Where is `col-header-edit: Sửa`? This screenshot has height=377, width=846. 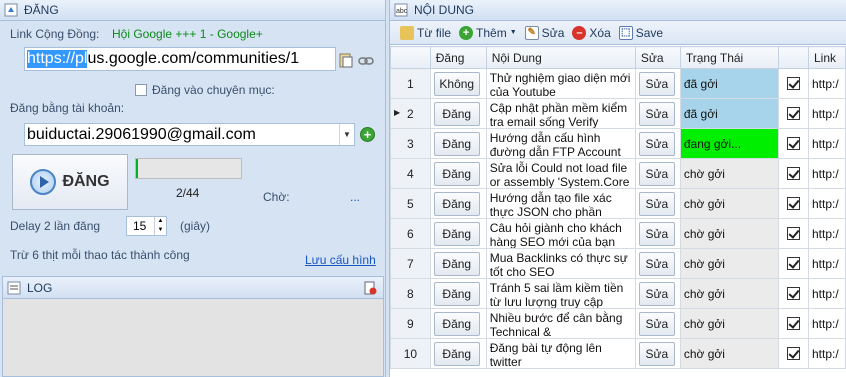
col-header-edit: Sửa is located at coordinates (657, 57).